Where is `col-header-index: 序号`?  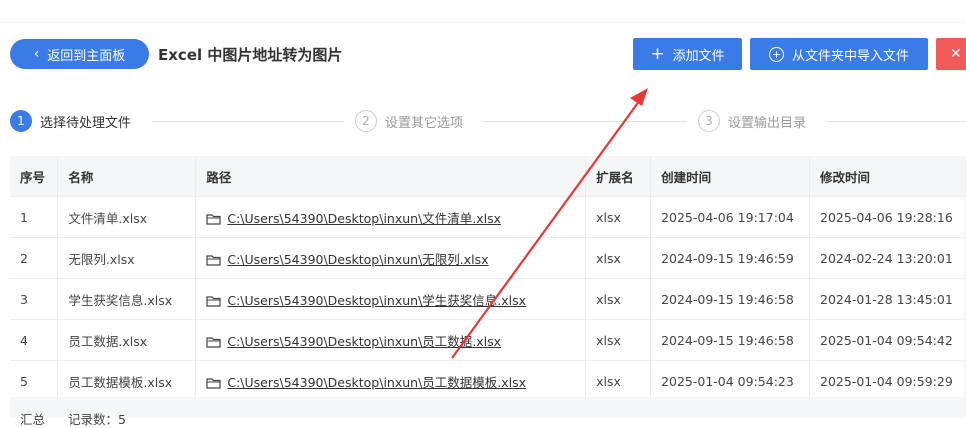
col-header-index: 序号 is located at coordinates (34, 176).